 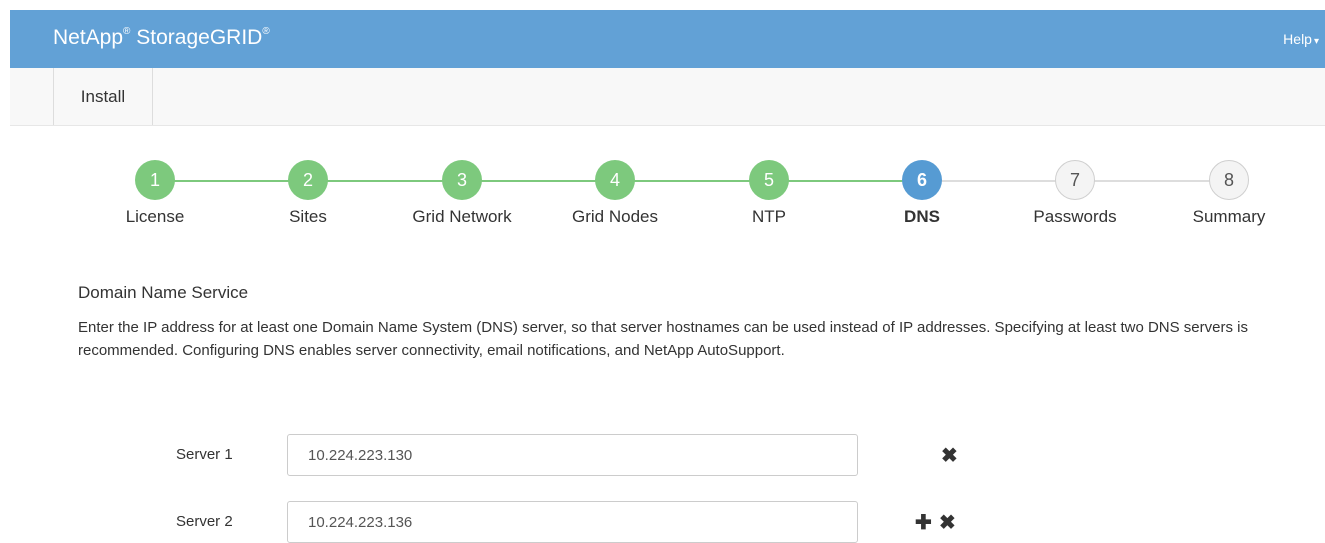 I want to click on step-6-label: DNS, so click(x=922, y=217).